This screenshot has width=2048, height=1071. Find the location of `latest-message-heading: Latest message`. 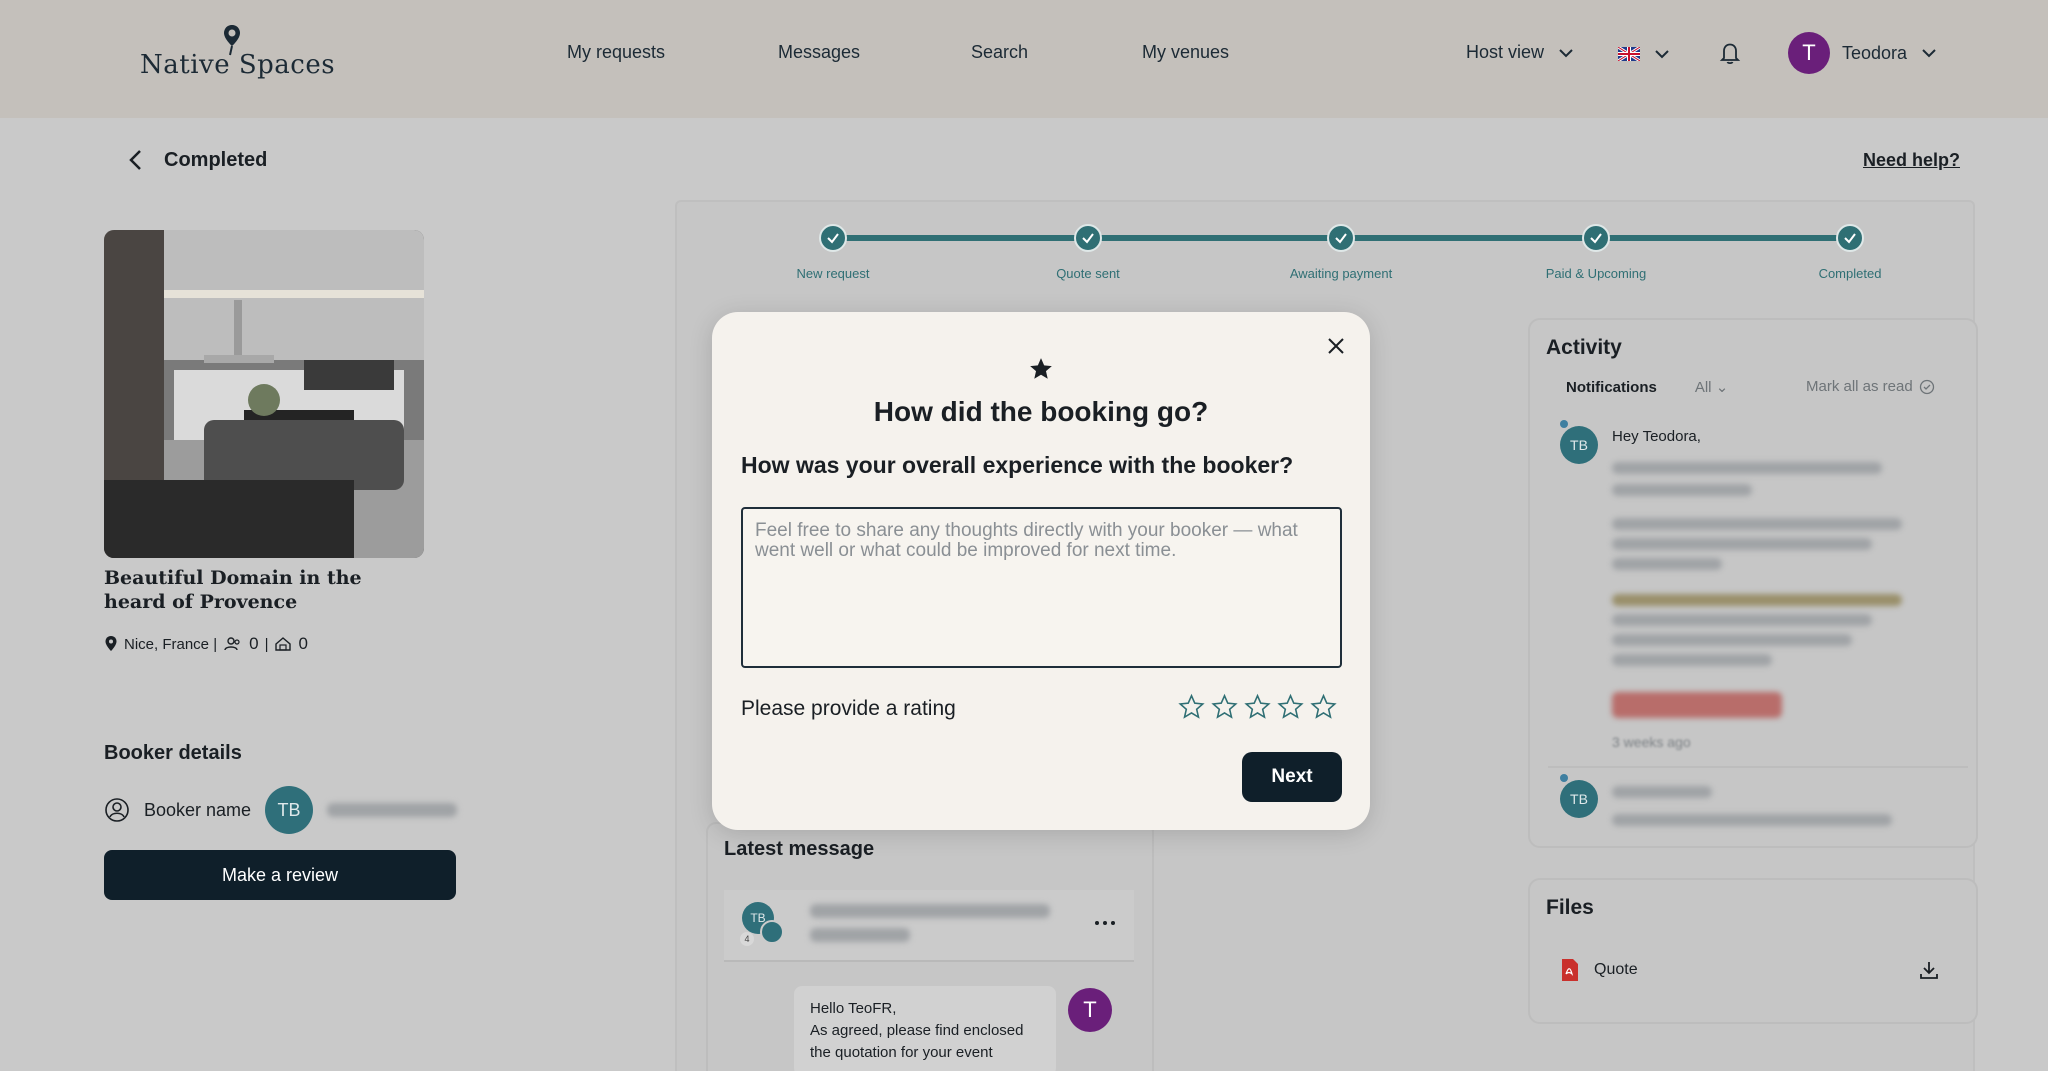

latest-message-heading: Latest message is located at coordinates (799, 849).